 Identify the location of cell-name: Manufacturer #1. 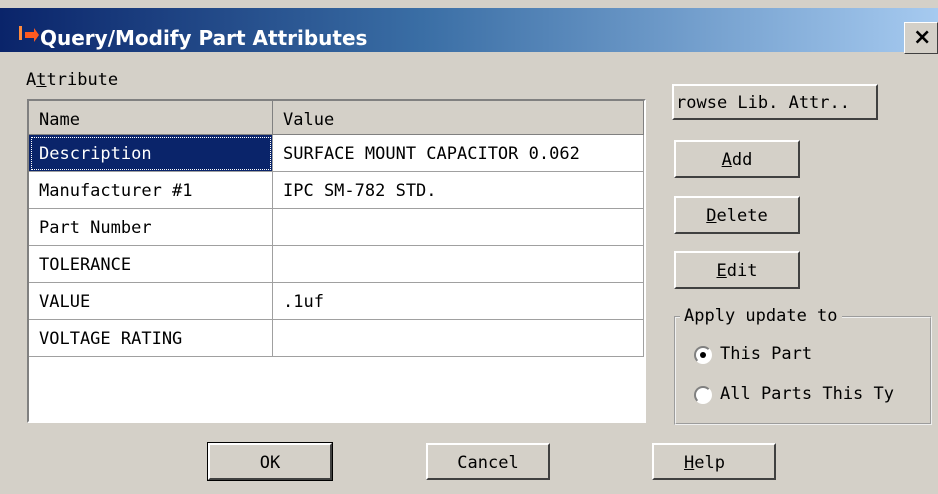
(151, 190).